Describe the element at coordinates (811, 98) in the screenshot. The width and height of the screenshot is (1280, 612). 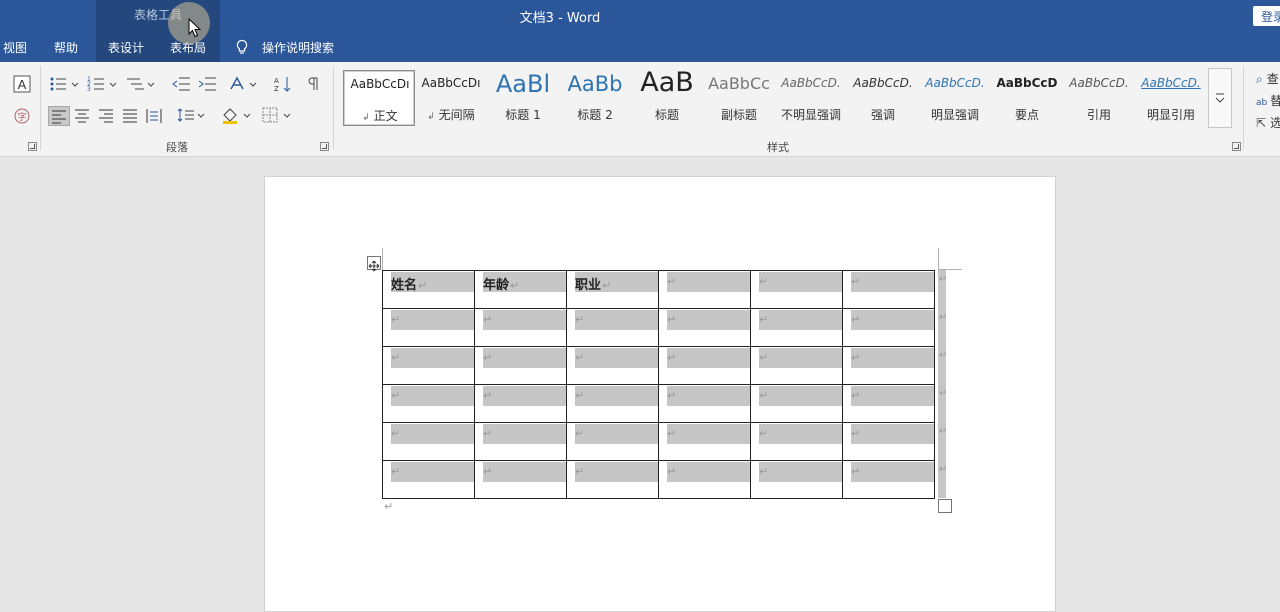
I see `style-subtle-emphasis: AaBbCcD. 不明显强调` at that location.